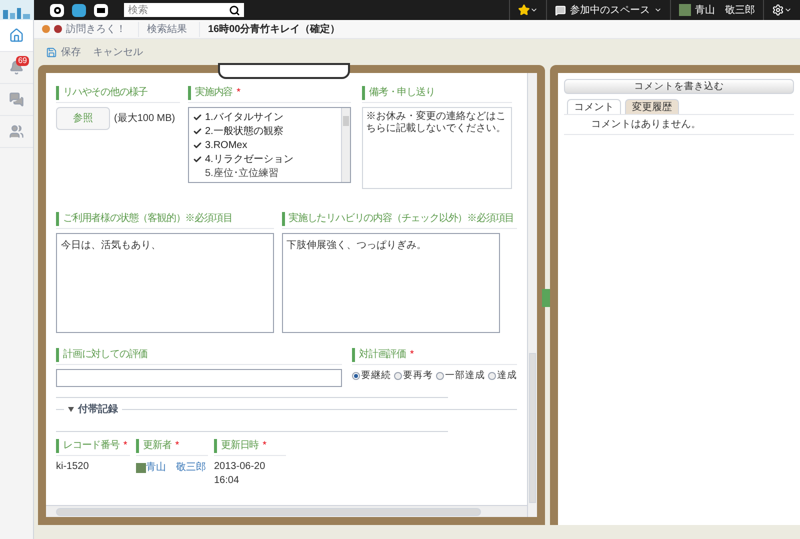  I want to click on field-label: 対計画評価, so click(382, 355).